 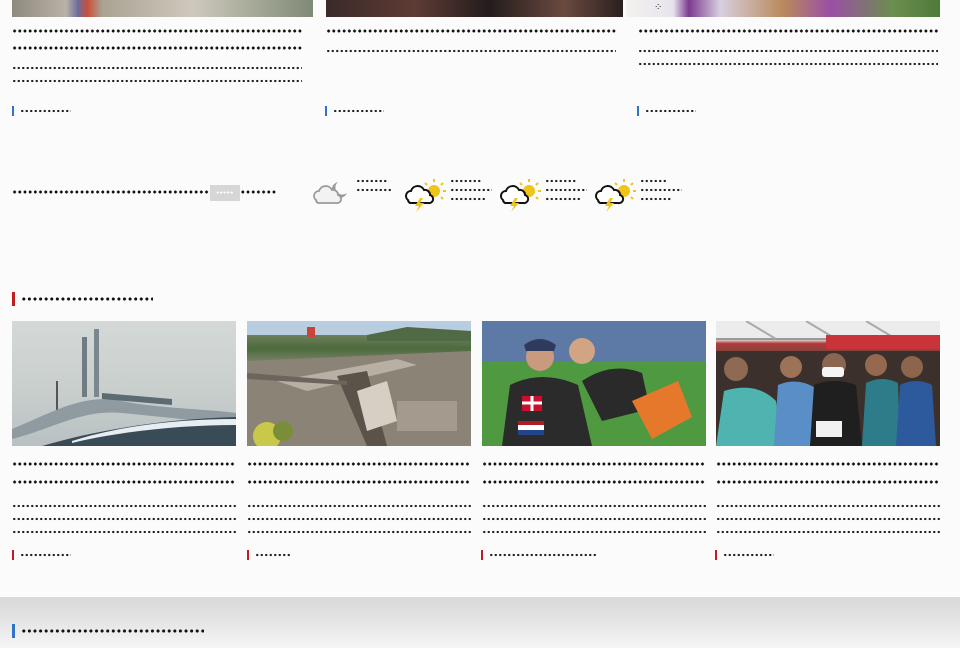 I want to click on category-label: ●●●●●●●●●●●●●●●', so click(x=542, y=555).